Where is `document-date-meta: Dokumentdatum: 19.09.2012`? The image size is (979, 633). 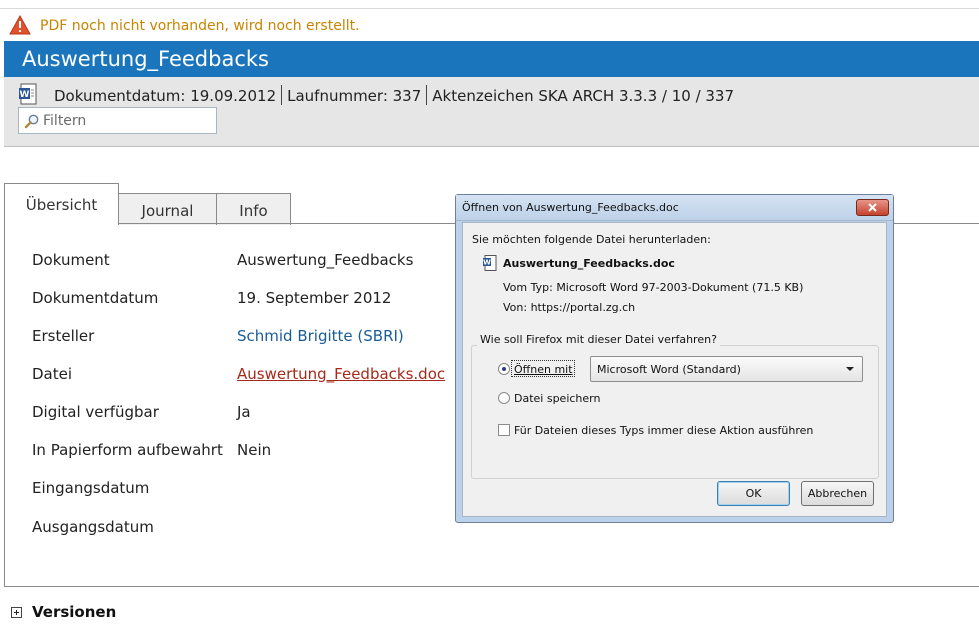 document-date-meta: Dokumentdatum: 19.09.2012 is located at coordinates (165, 96).